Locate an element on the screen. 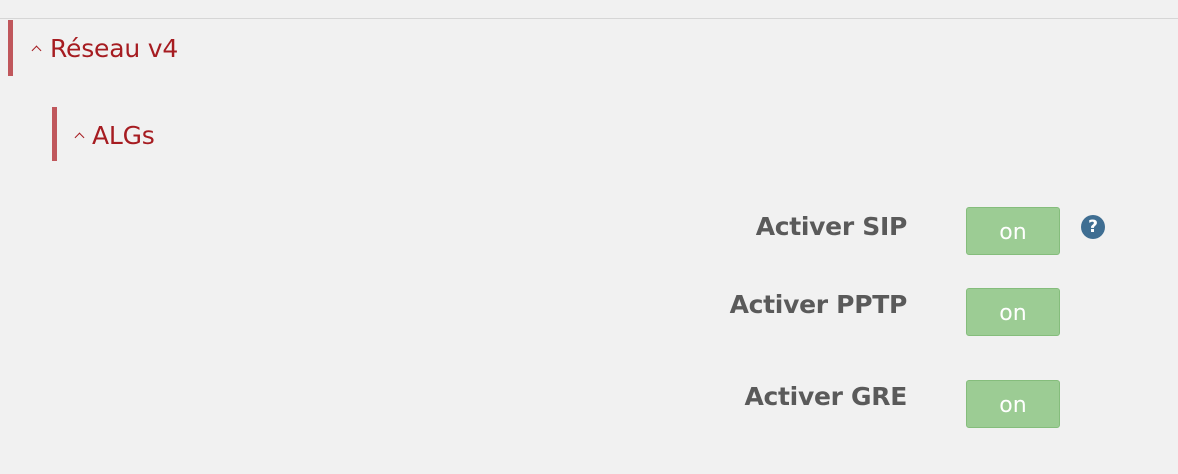  gre-toggle-button: on is located at coordinates (1013, 404).